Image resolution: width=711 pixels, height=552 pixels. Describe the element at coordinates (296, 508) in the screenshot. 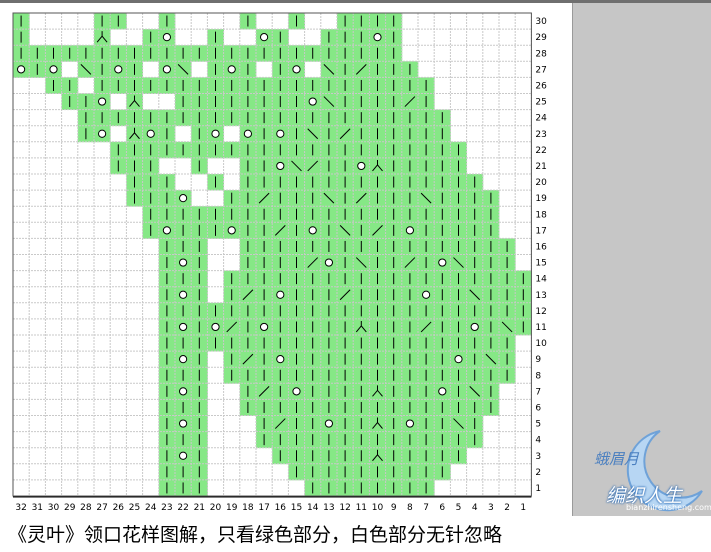

I see `column-label: 15` at that location.